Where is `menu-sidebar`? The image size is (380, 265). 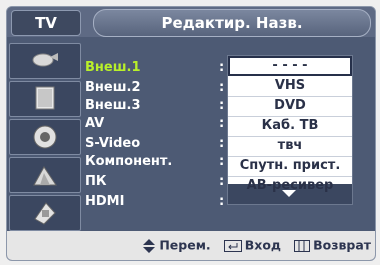
menu-sidebar is located at coordinates (45, 135).